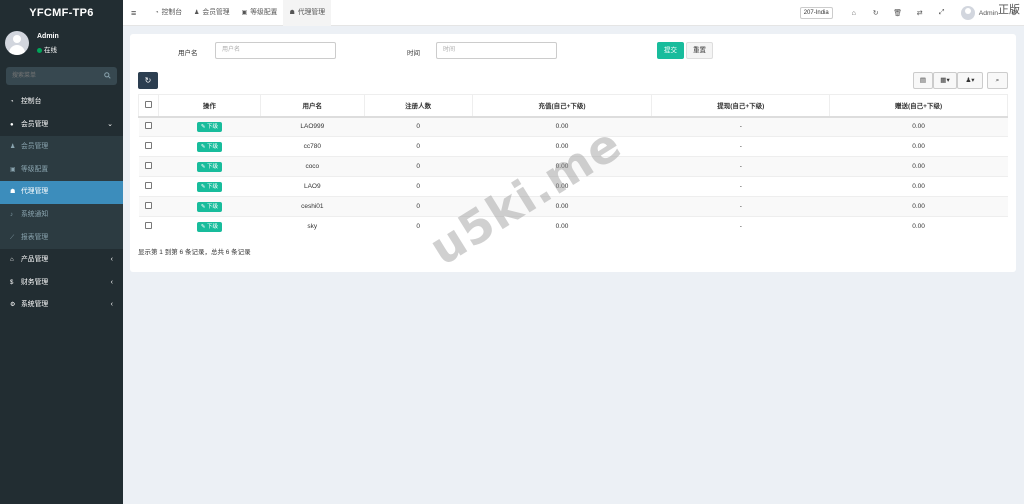 This screenshot has width=1024, height=504. I want to click on tab-dashboard: ◔ 控制台, so click(168, 13).